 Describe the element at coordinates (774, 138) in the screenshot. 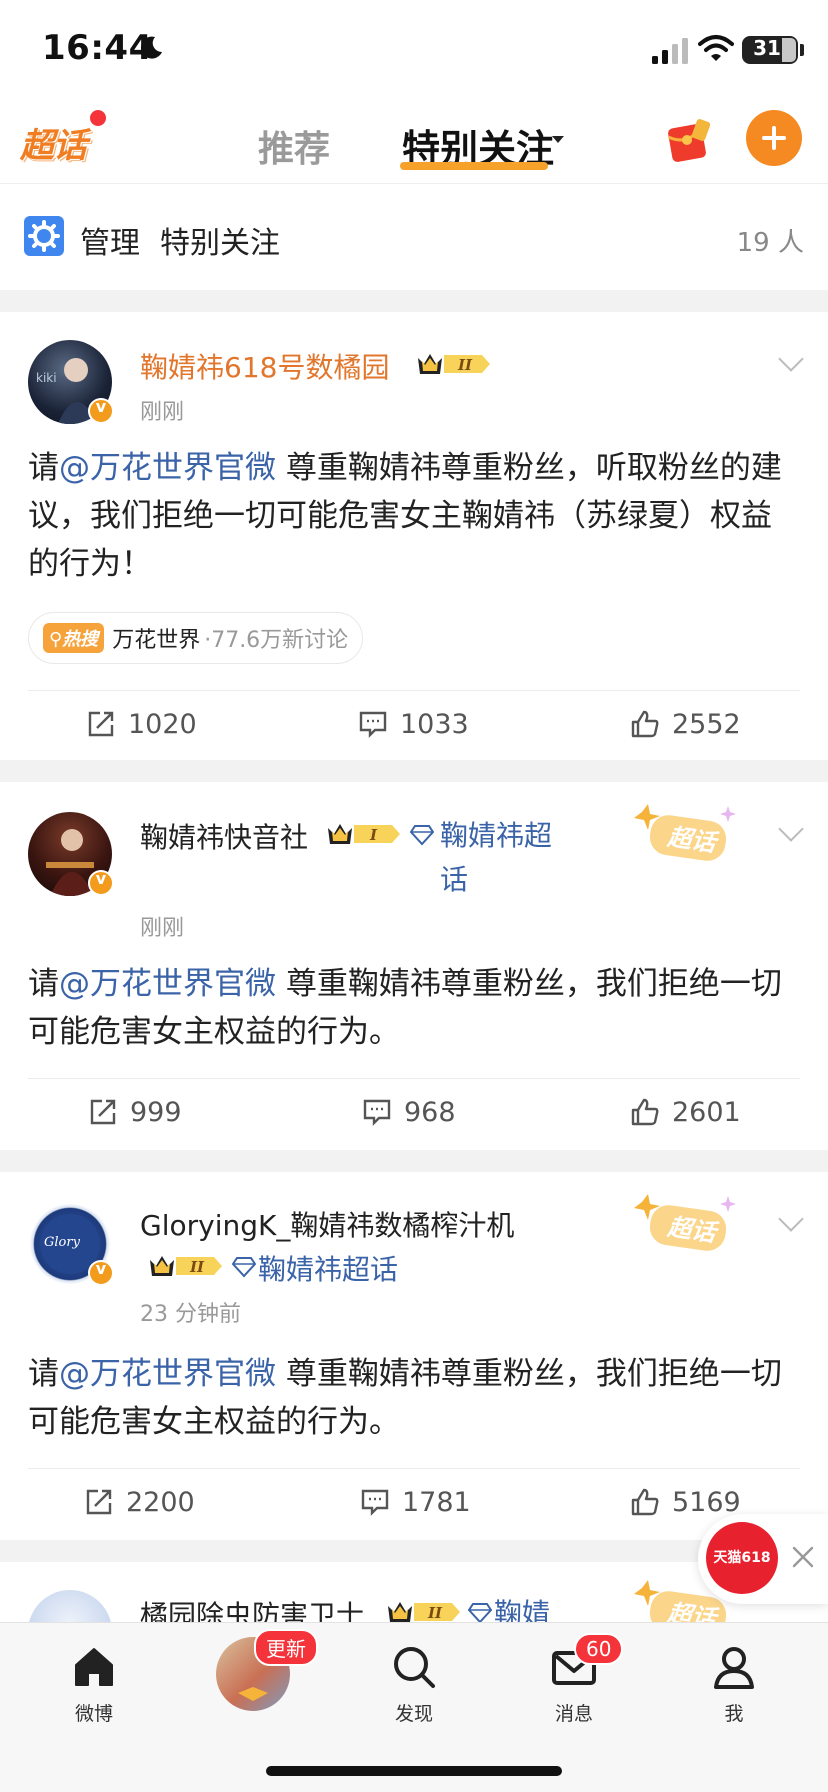

I see `add-button` at that location.